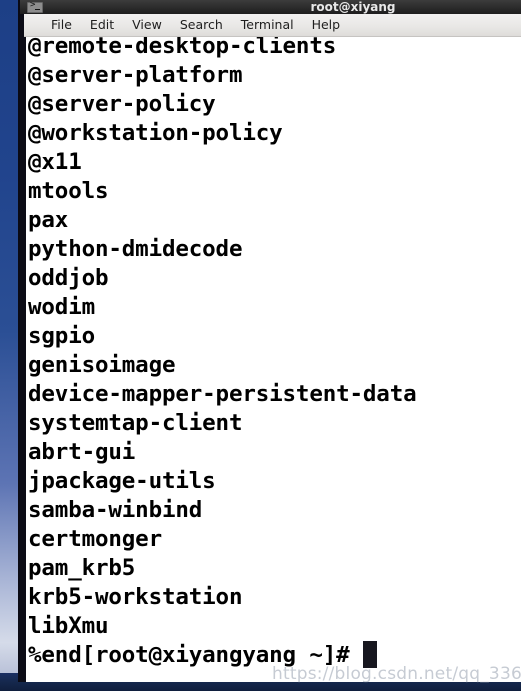  What do you see at coordinates (147, 25) in the screenshot?
I see `menu-item-view: View` at bounding box center [147, 25].